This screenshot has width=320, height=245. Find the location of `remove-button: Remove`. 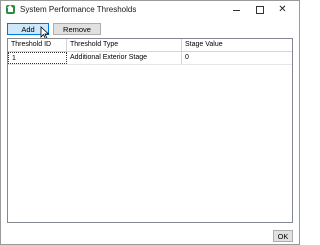

remove-button: Remove is located at coordinates (77, 29).